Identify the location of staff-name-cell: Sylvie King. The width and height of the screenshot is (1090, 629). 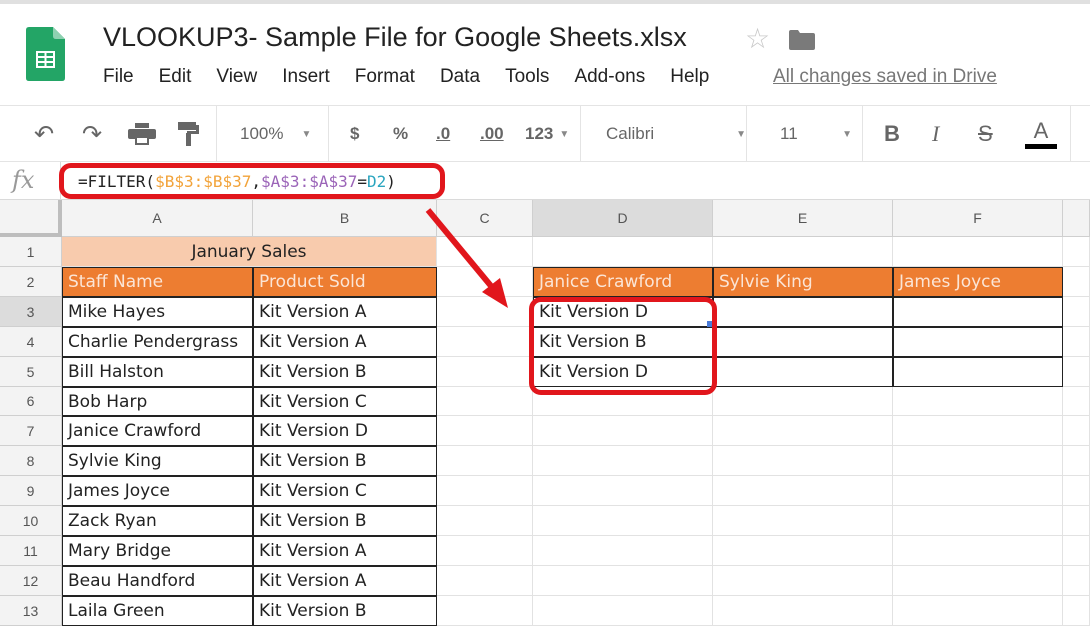
(157, 461).